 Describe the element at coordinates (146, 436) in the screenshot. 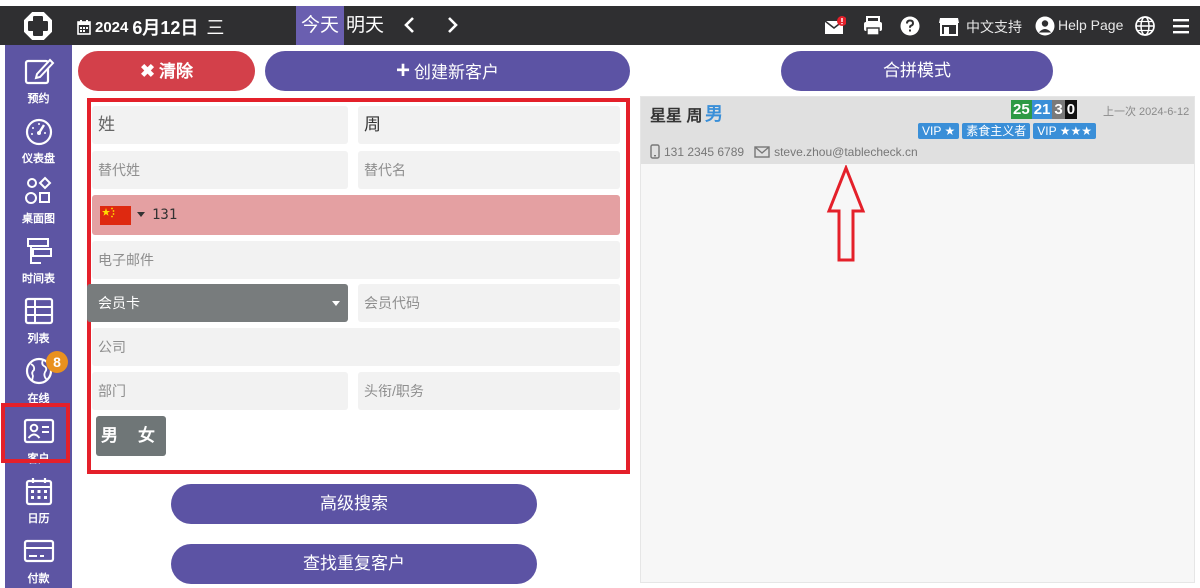

I see `female-option: 女` at that location.